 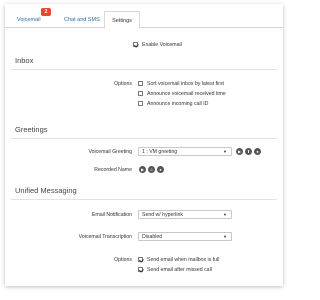 I want to click on tab-settings: Settings, so click(x=122, y=20).